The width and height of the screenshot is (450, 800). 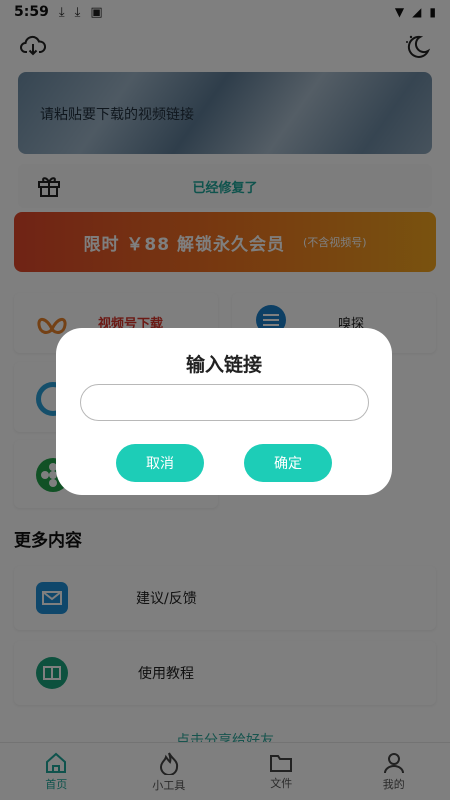 I want to click on confirm-button: 确定, so click(x=288, y=463).